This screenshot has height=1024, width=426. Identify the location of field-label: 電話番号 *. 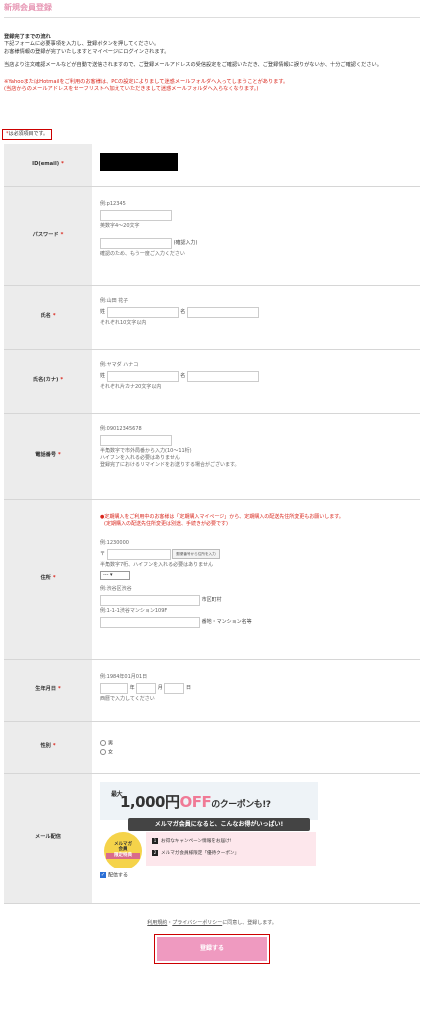
(48, 456).